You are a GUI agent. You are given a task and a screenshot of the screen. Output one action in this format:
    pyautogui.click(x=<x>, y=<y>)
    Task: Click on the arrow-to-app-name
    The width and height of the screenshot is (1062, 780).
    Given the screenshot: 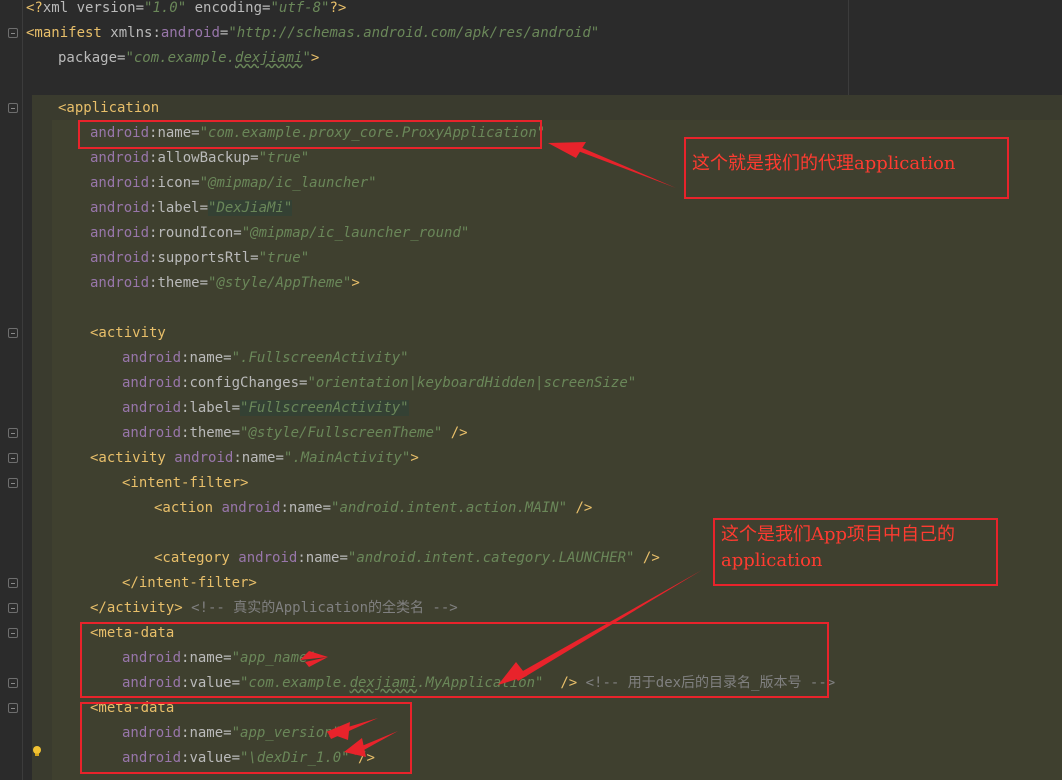 What is the action you would take?
    pyautogui.click(x=314, y=659)
    